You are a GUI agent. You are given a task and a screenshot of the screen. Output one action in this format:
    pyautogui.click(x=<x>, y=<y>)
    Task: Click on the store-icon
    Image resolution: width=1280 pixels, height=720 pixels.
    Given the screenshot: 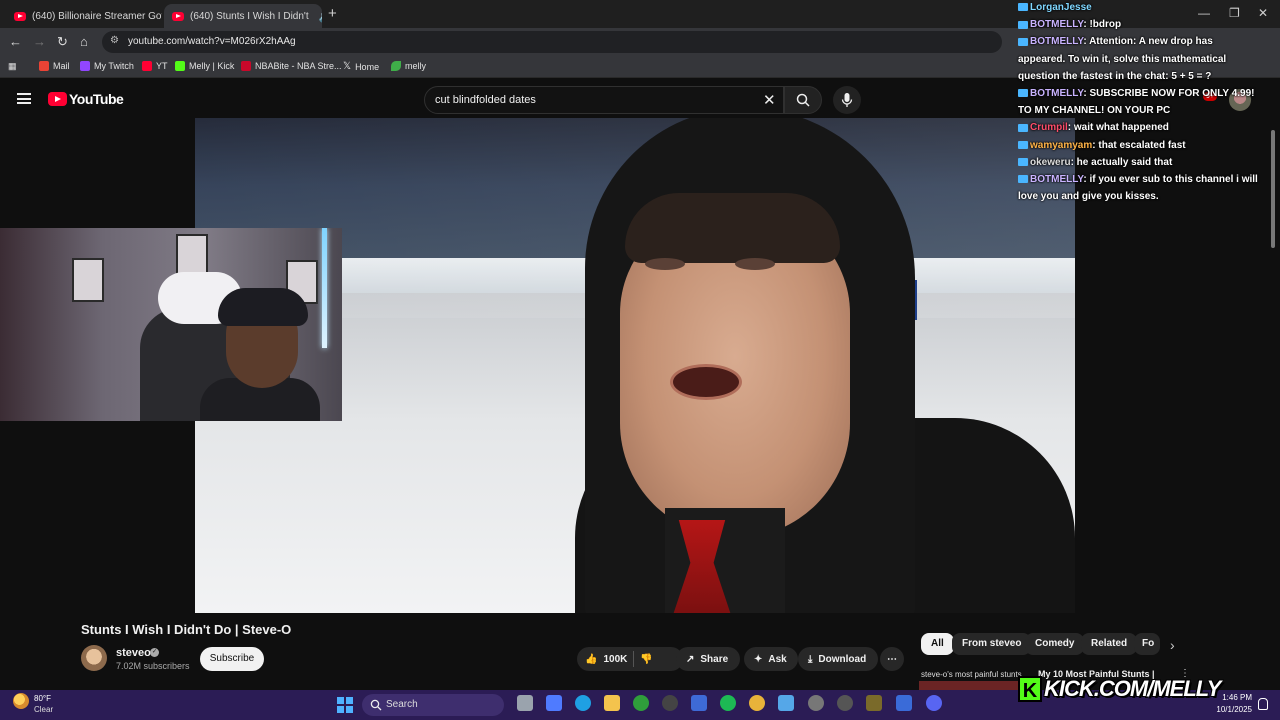 What is the action you would take?
    pyautogui.click(x=699, y=703)
    